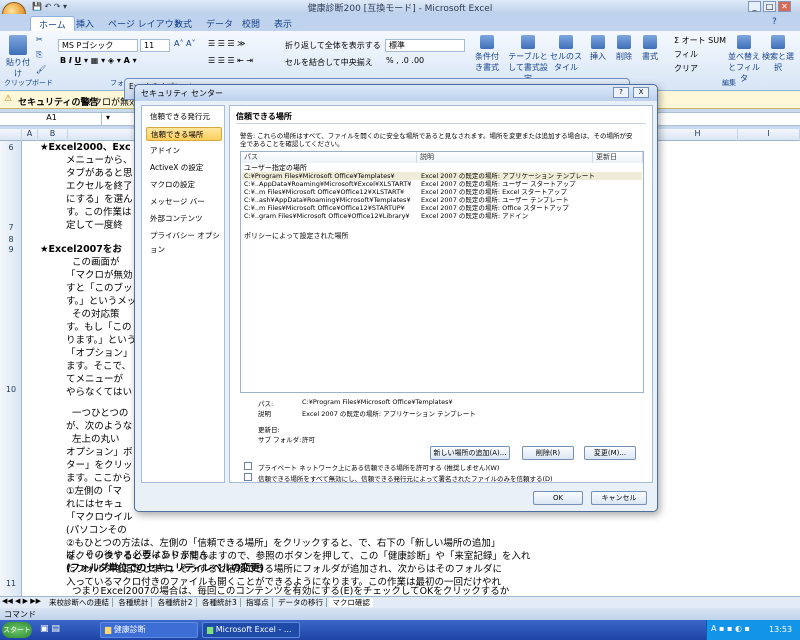 This screenshot has width=800, height=640. What do you see at coordinates (11, 227) in the screenshot?
I see `row-header: 7` at bounding box center [11, 227].